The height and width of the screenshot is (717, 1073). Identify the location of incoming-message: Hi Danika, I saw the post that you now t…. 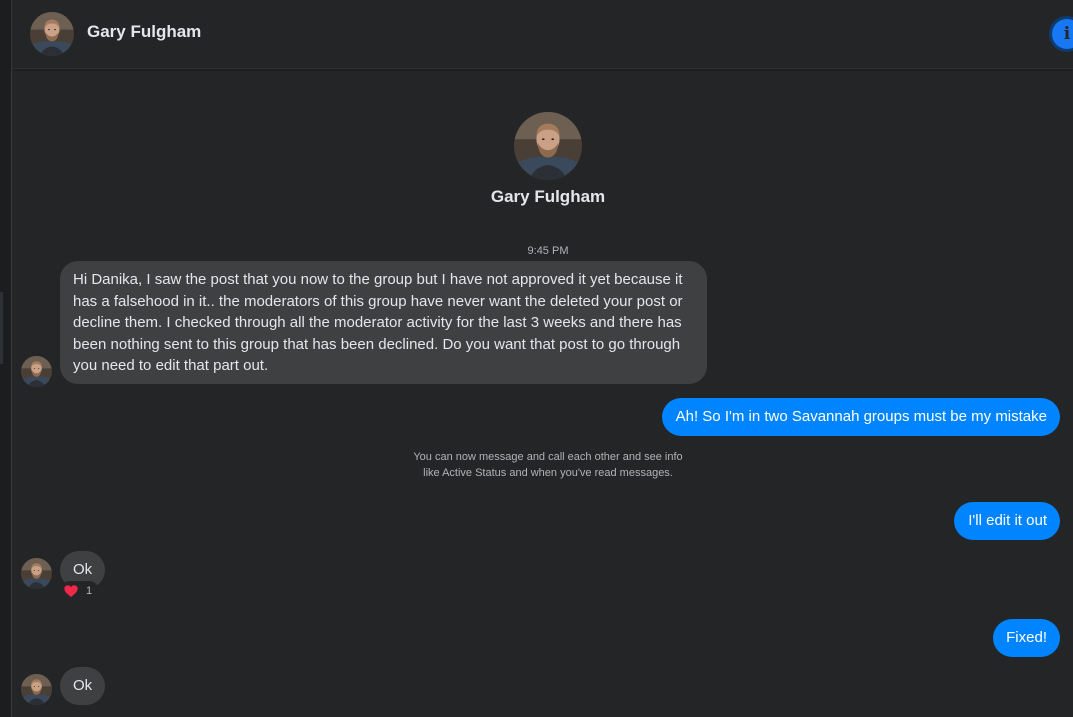
(383, 322).